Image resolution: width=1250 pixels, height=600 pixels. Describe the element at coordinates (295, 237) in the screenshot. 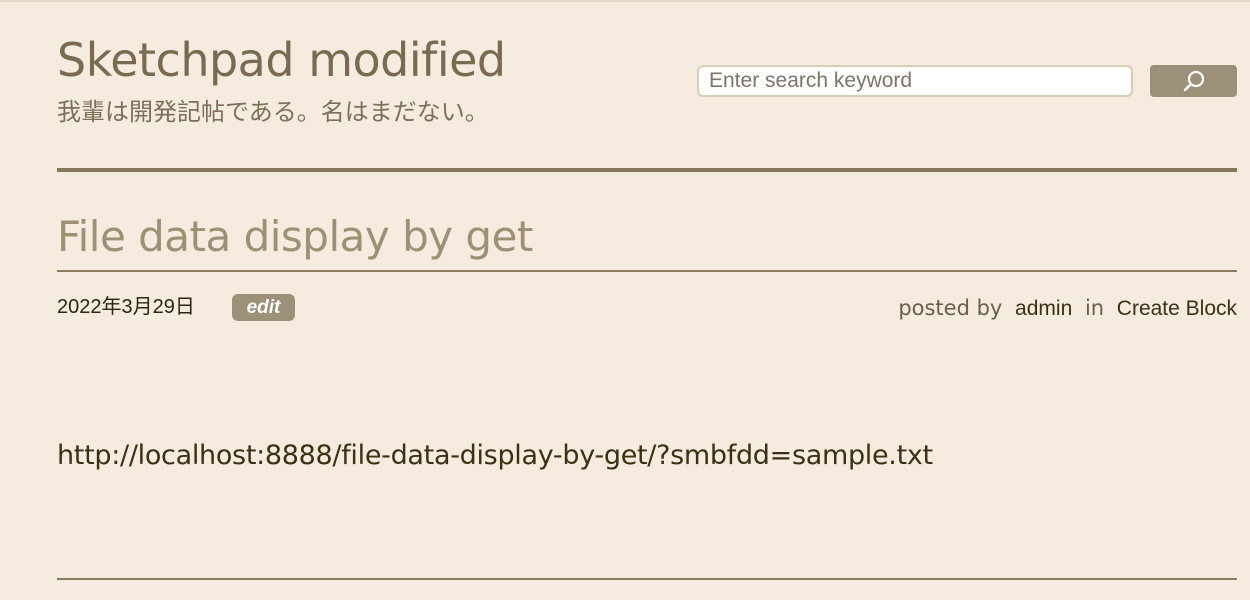

I see `post-title: File data display by get` at that location.